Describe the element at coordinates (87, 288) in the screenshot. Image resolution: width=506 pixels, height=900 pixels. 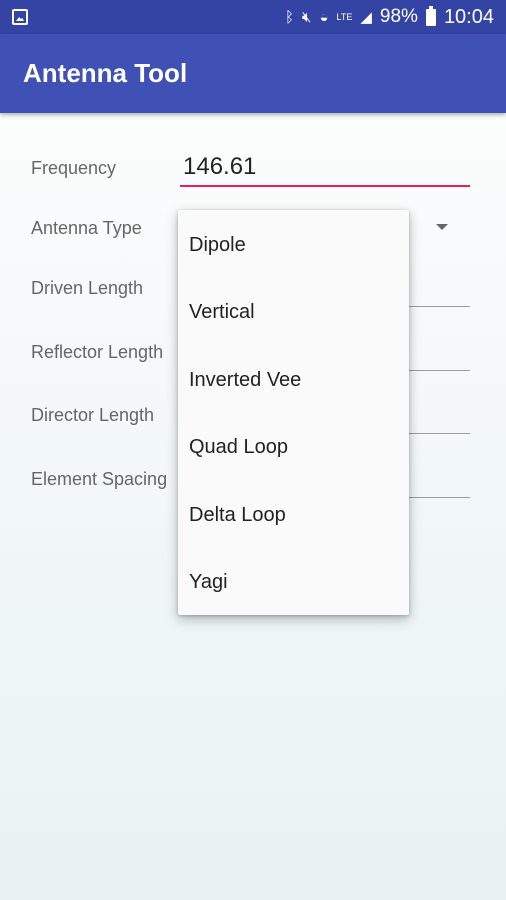
I see `driven-length-label: Driven Length` at that location.